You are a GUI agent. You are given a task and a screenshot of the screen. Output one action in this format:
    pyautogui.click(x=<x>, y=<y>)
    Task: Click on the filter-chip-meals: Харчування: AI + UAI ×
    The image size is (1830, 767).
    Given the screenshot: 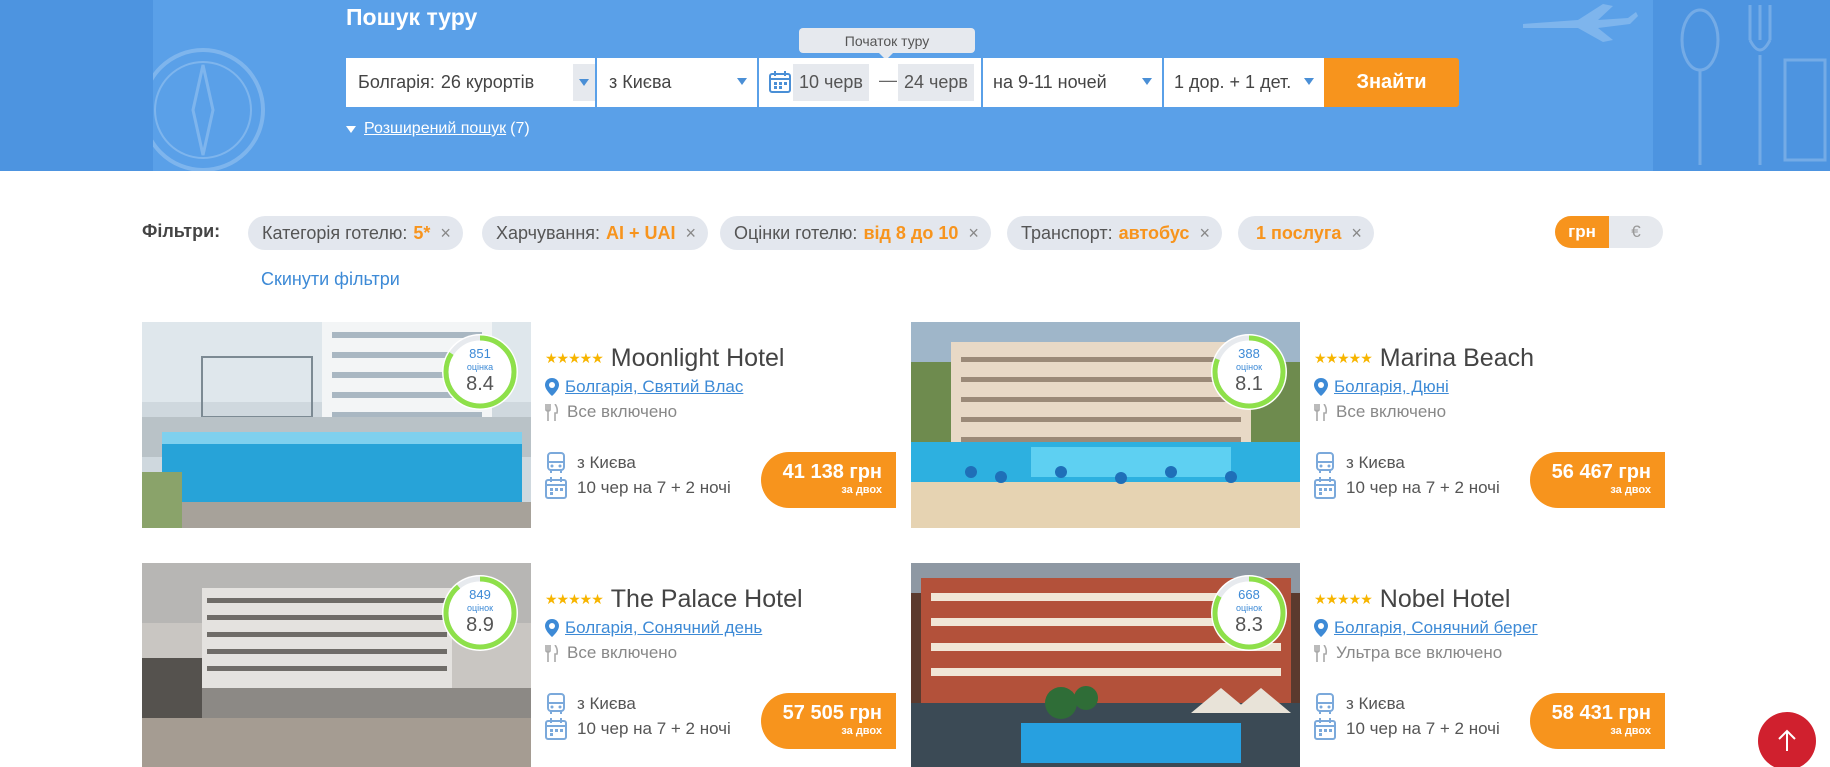 What is the action you would take?
    pyautogui.click(x=595, y=233)
    